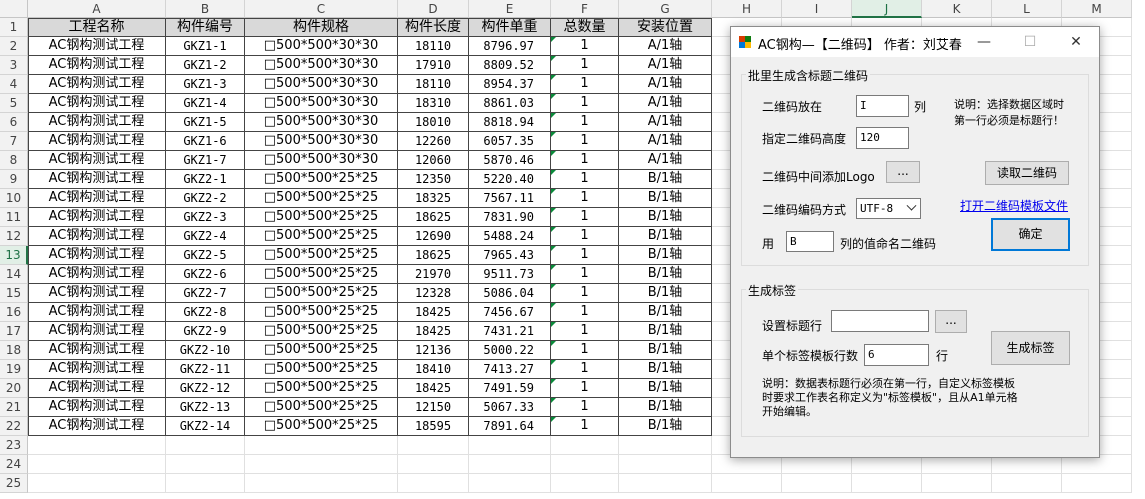  I want to click on table-cell: 7456.67, so click(510, 312).